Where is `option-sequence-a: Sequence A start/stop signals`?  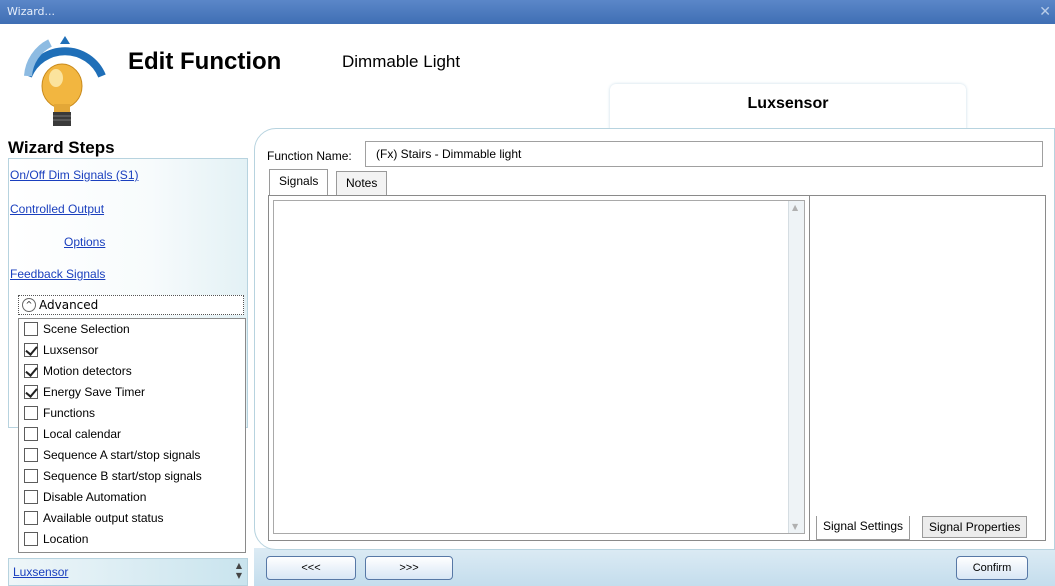 option-sequence-a: Sequence A start/stop signals is located at coordinates (112, 455).